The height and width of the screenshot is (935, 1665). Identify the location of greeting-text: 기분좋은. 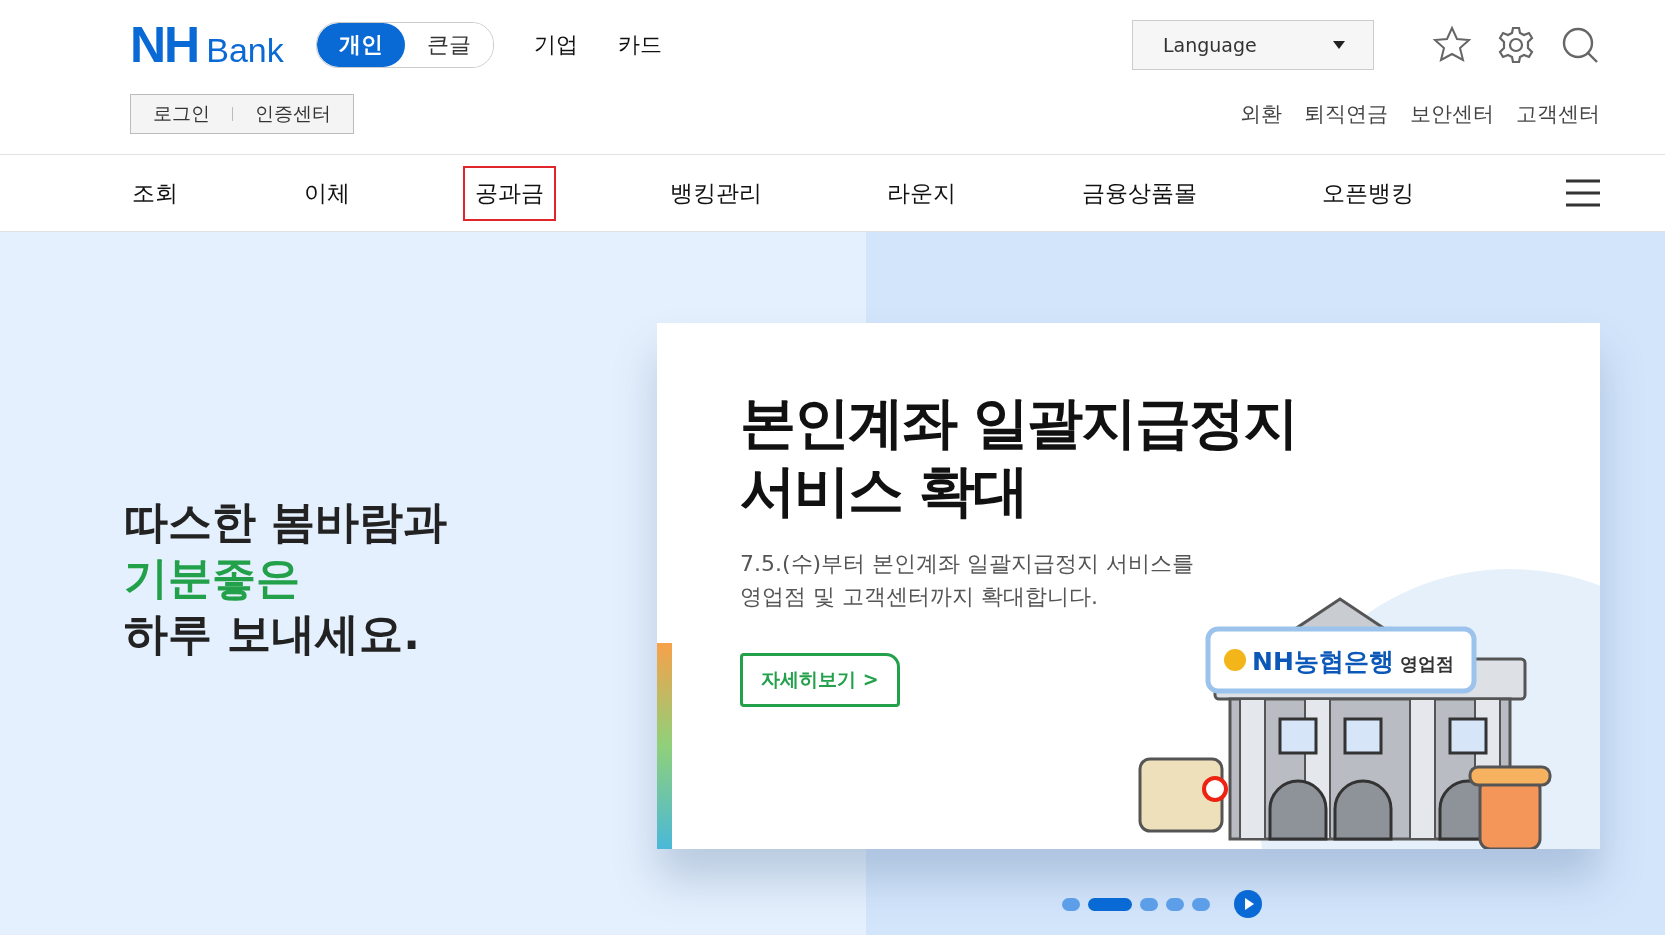
(212, 578).